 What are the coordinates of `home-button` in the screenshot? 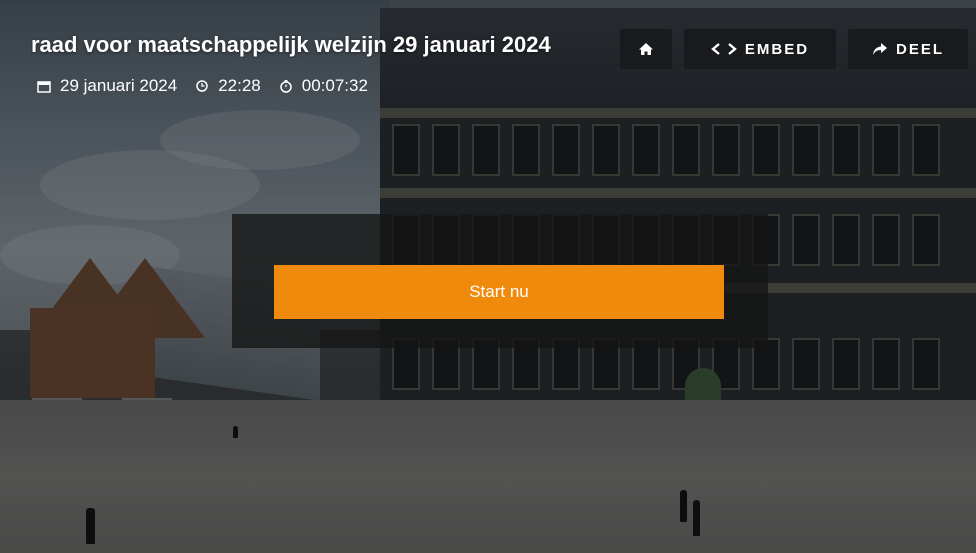 It's located at (646, 49).